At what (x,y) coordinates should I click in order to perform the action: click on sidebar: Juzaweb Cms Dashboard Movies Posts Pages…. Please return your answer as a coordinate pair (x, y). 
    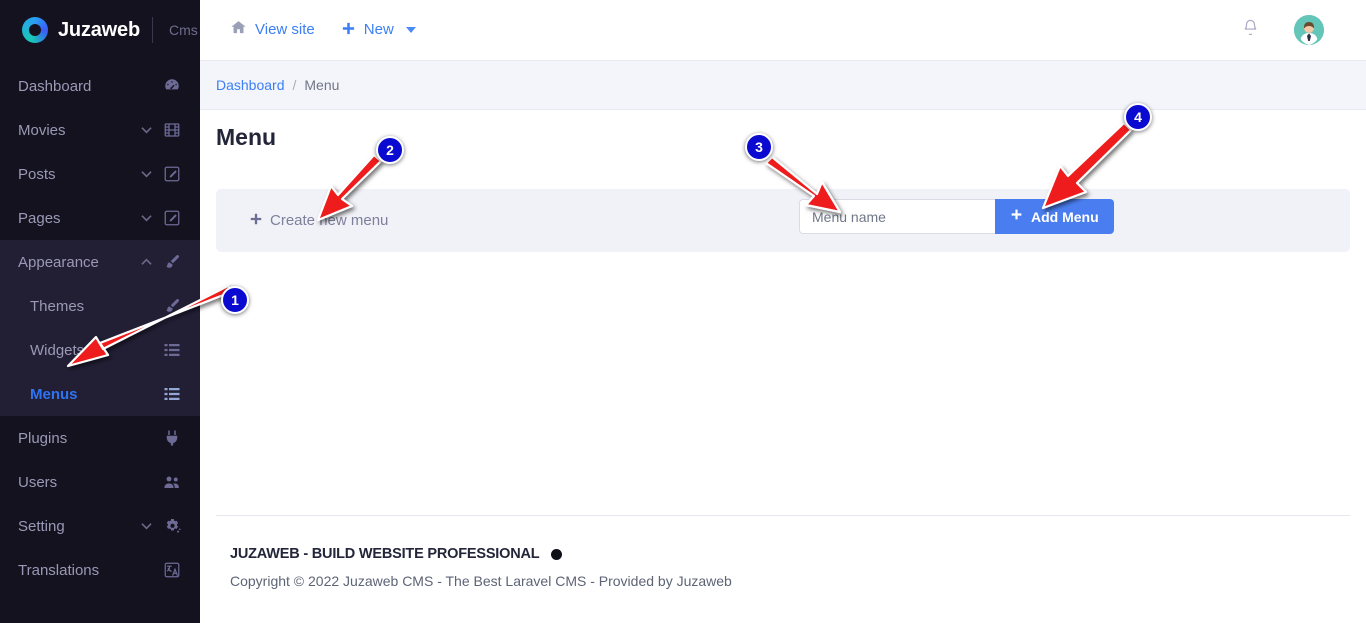
    Looking at the image, I should click on (100, 311).